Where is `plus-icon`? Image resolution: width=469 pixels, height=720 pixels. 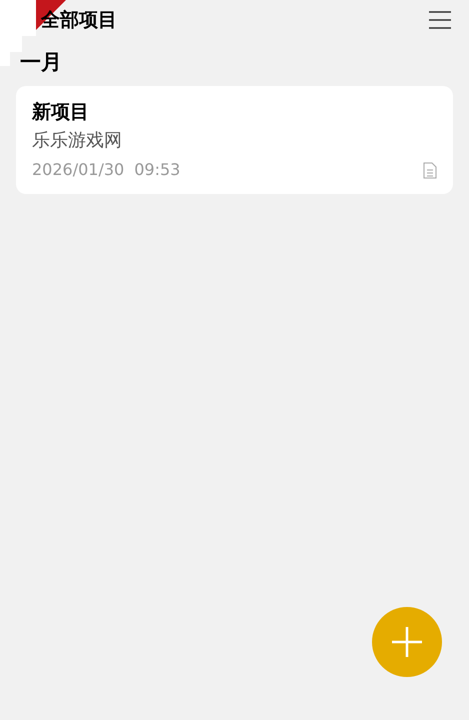 plus-icon is located at coordinates (407, 642).